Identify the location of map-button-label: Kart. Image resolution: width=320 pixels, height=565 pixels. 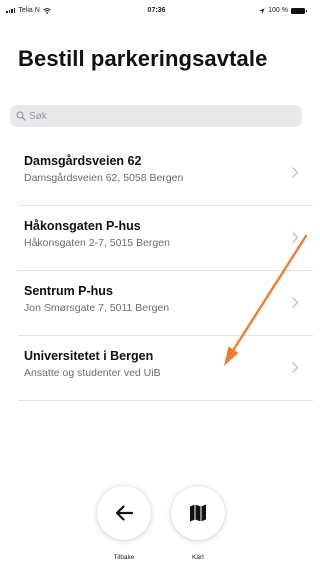
(198, 557).